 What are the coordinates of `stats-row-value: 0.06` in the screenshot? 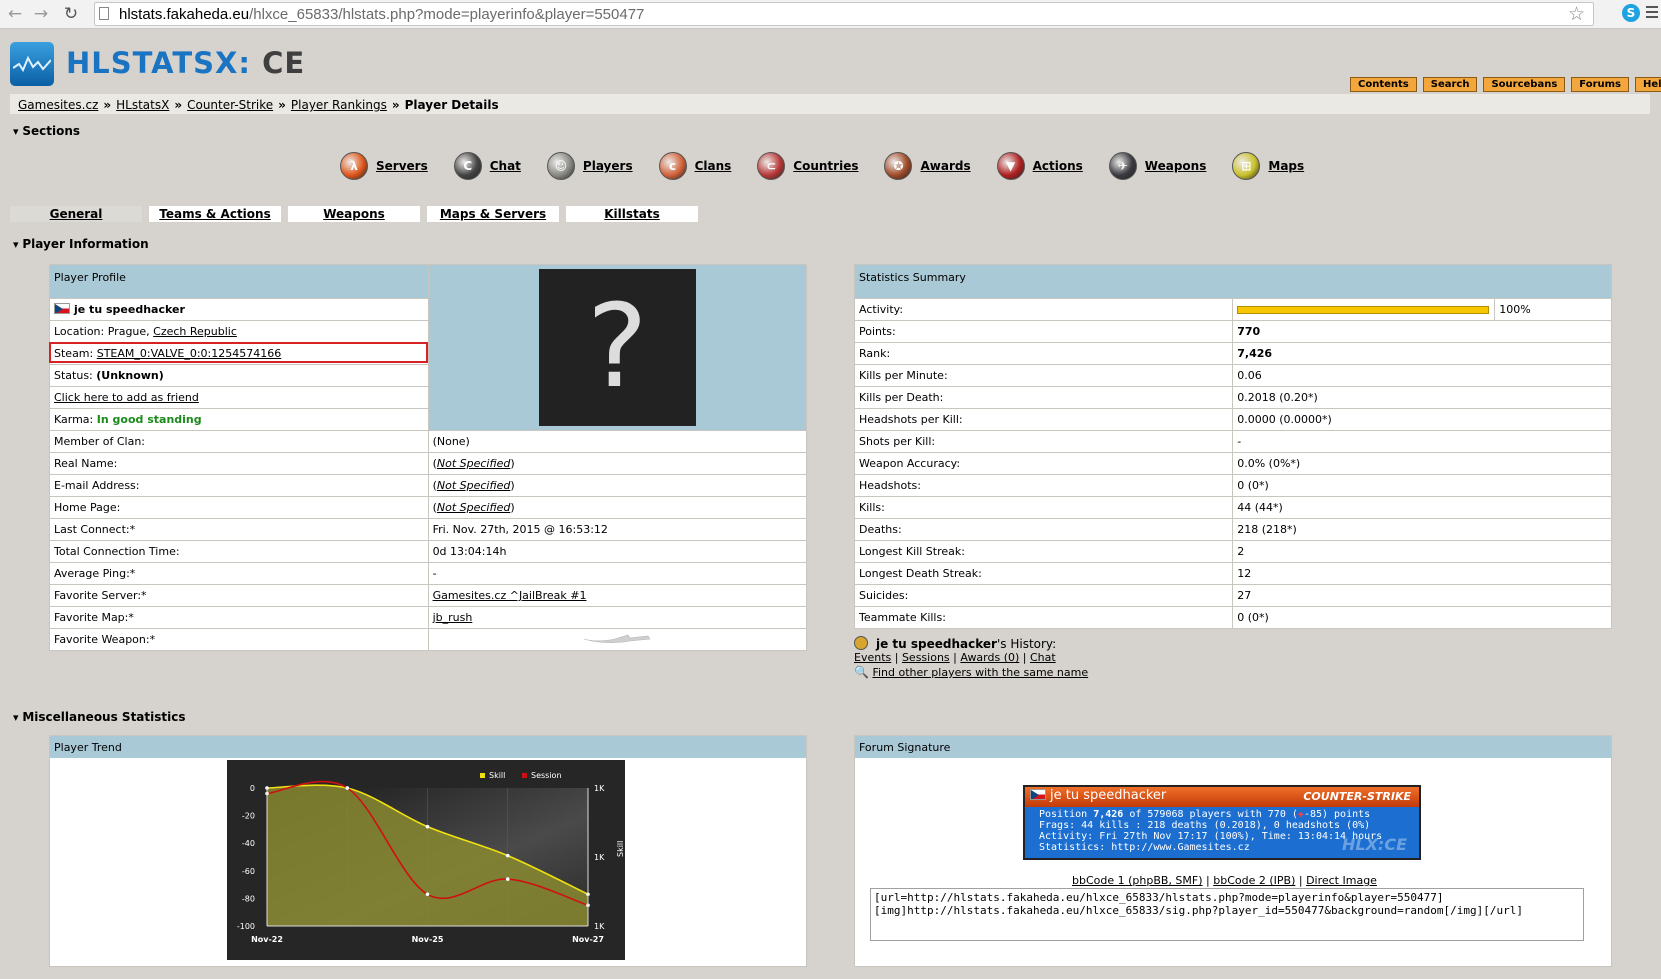 It's located at (1422, 375).